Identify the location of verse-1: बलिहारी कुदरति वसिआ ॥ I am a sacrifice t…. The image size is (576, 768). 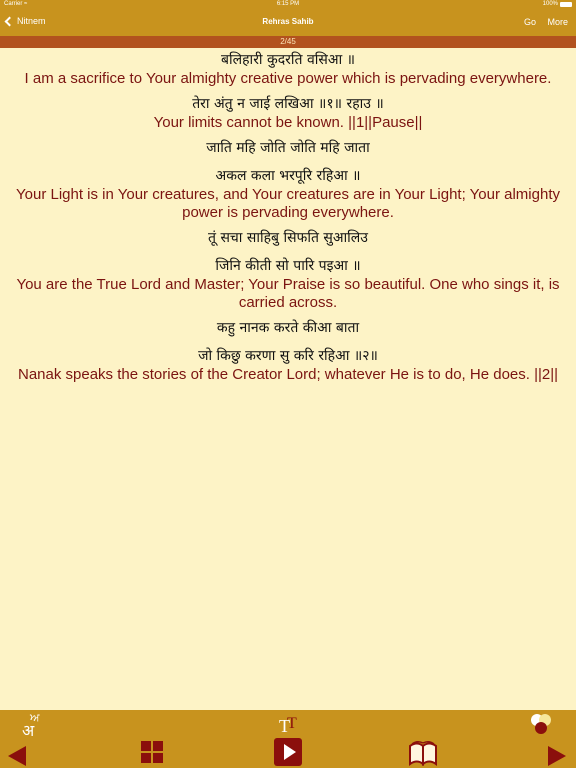
(288, 69).